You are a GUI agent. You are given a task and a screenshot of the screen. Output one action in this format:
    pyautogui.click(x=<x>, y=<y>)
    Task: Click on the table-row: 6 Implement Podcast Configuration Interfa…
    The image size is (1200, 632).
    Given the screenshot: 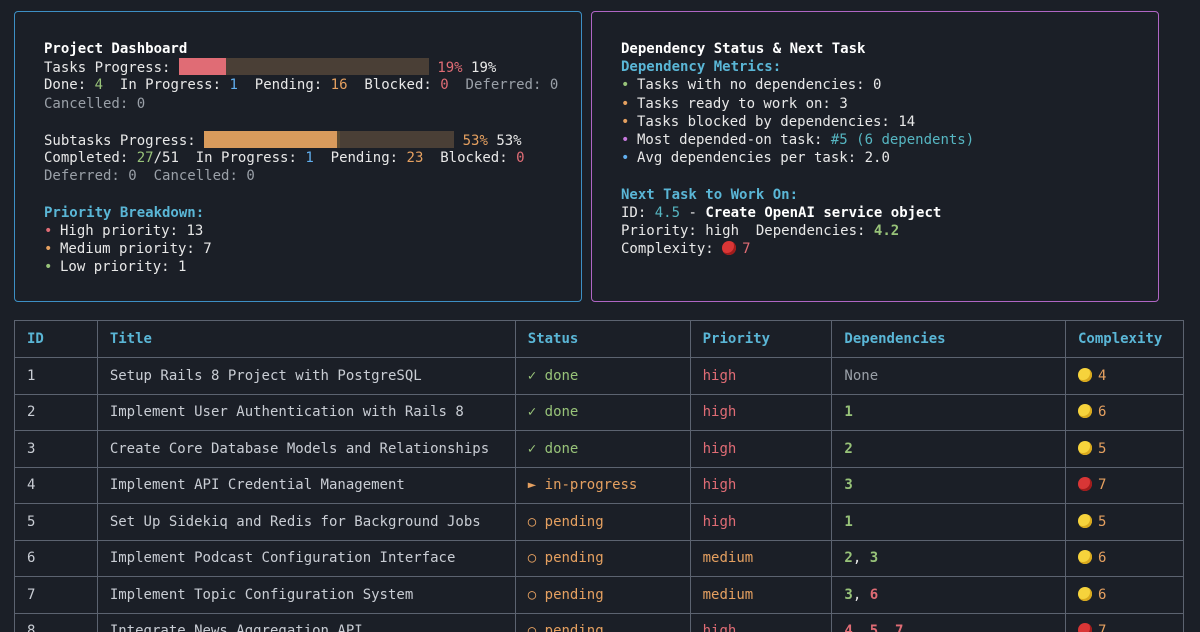 What is the action you would take?
    pyautogui.click(x=599, y=558)
    